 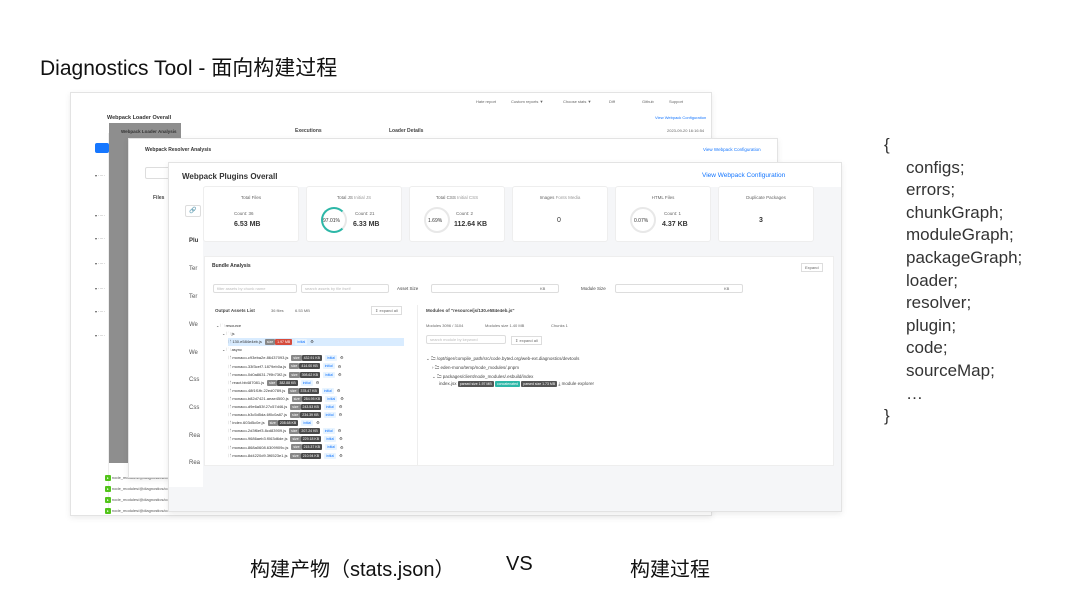 What do you see at coordinates (475, 368) in the screenshot?
I see `module-tree-row: › 🗀 eden-mono/temp/node_modules/.pnpm` at bounding box center [475, 368].